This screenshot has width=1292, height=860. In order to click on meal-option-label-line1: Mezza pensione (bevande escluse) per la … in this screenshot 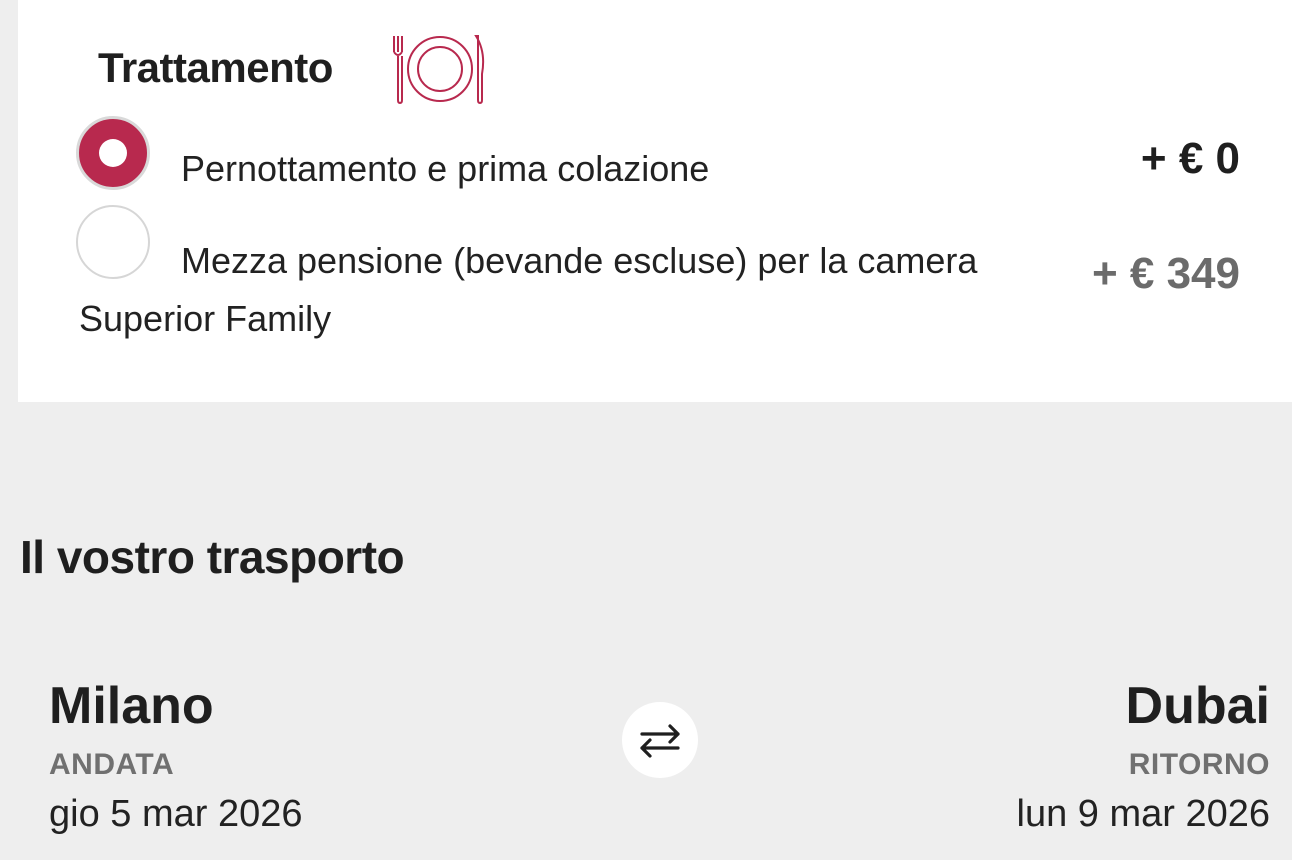, I will do `click(579, 260)`.